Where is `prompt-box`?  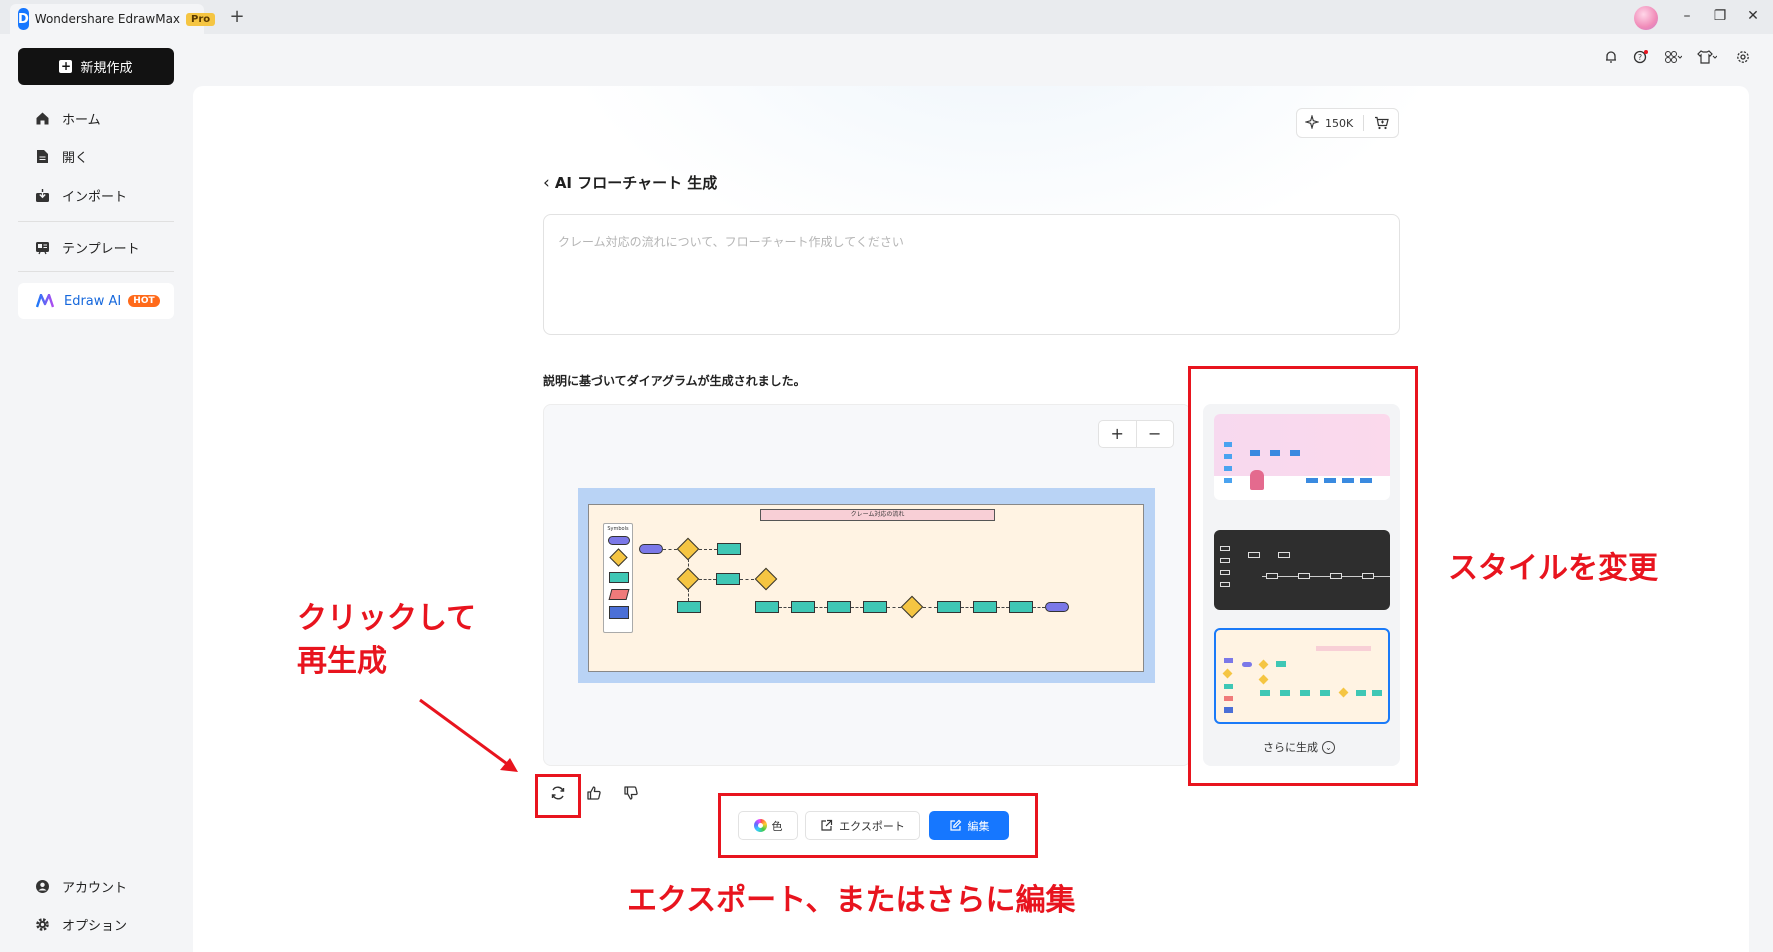
prompt-box is located at coordinates (971, 274).